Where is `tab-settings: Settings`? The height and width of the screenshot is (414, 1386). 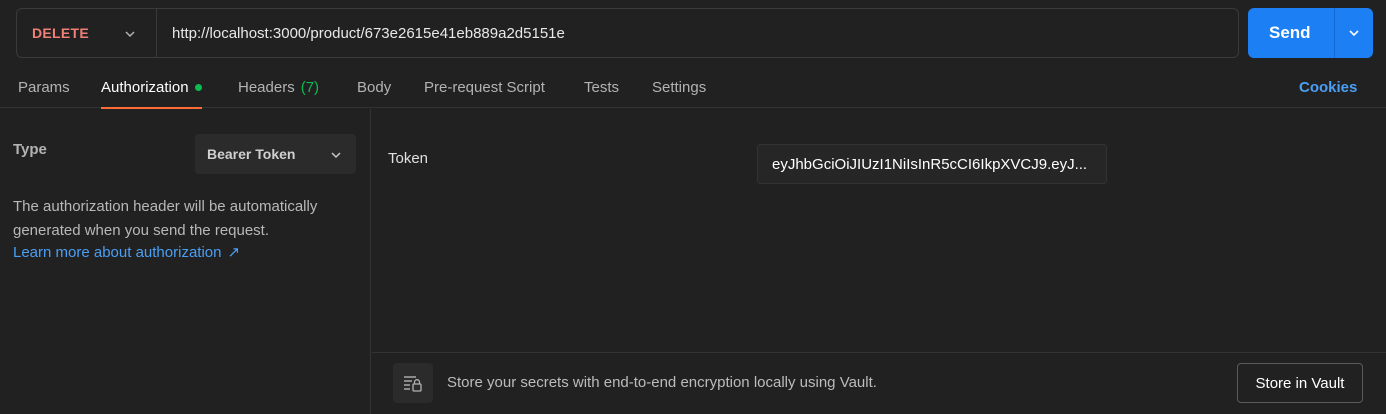
tab-settings: Settings is located at coordinates (679, 87).